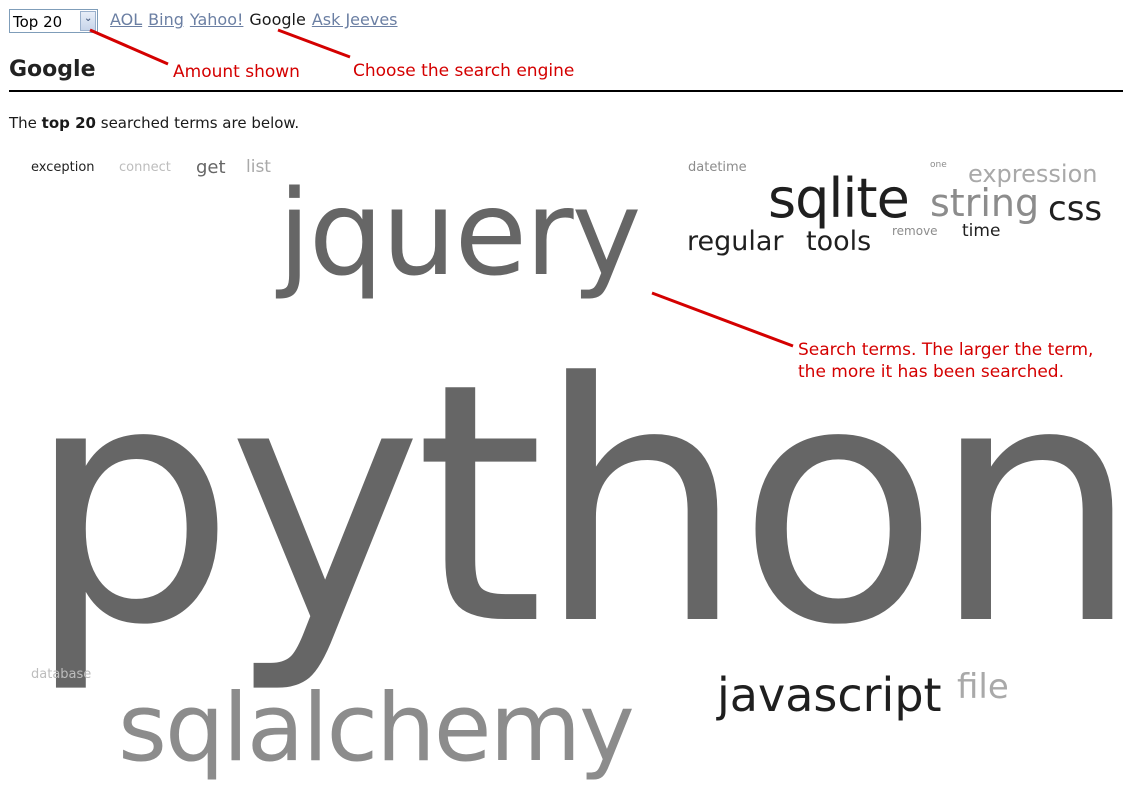 The height and width of the screenshot is (810, 1124). What do you see at coordinates (464, 71) in the screenshot?
I see `annotation-search-engine: Choose the search engine` at bounding box center [464, 71].